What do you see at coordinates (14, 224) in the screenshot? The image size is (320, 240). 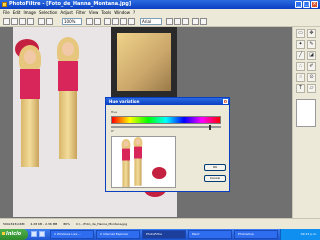 I see `status-dimensions: 500x343x16M` at bounding box center [14, 224].